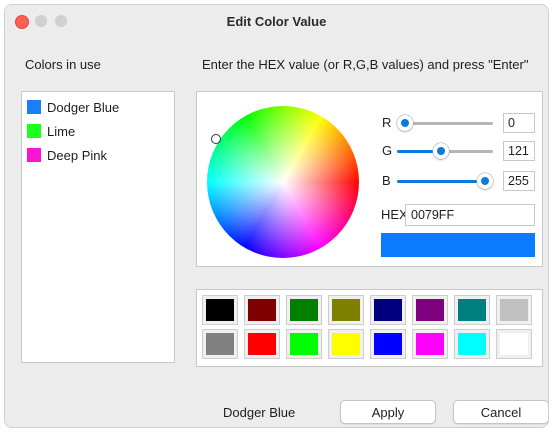 The height and width of the screenshot is (432, 553). Describe the element at coordinates (61, 131) in the screenshot. I see `list-item-label: Lime` at that location.